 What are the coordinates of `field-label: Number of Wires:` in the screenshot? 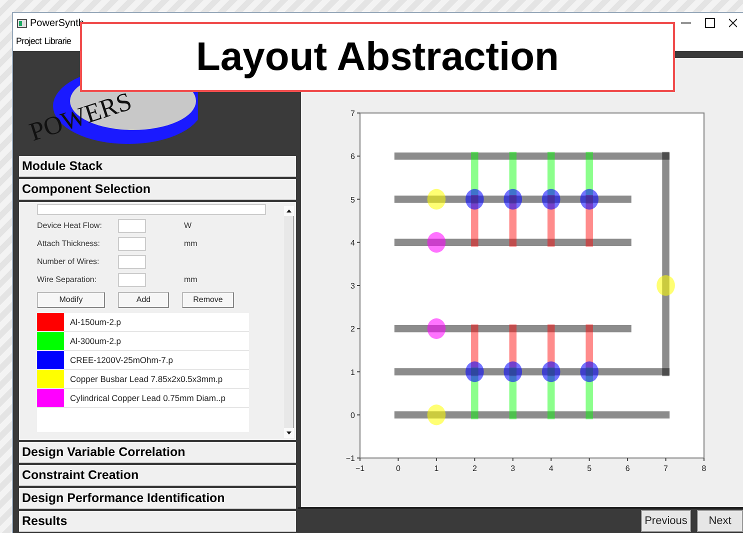 It's located at (68, 262).